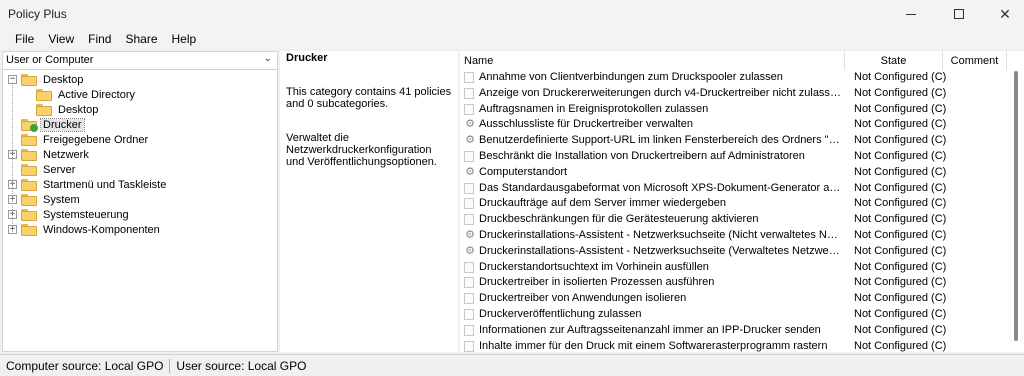  I want to click on tree-item: + Netzwerk, so click(49, 154).